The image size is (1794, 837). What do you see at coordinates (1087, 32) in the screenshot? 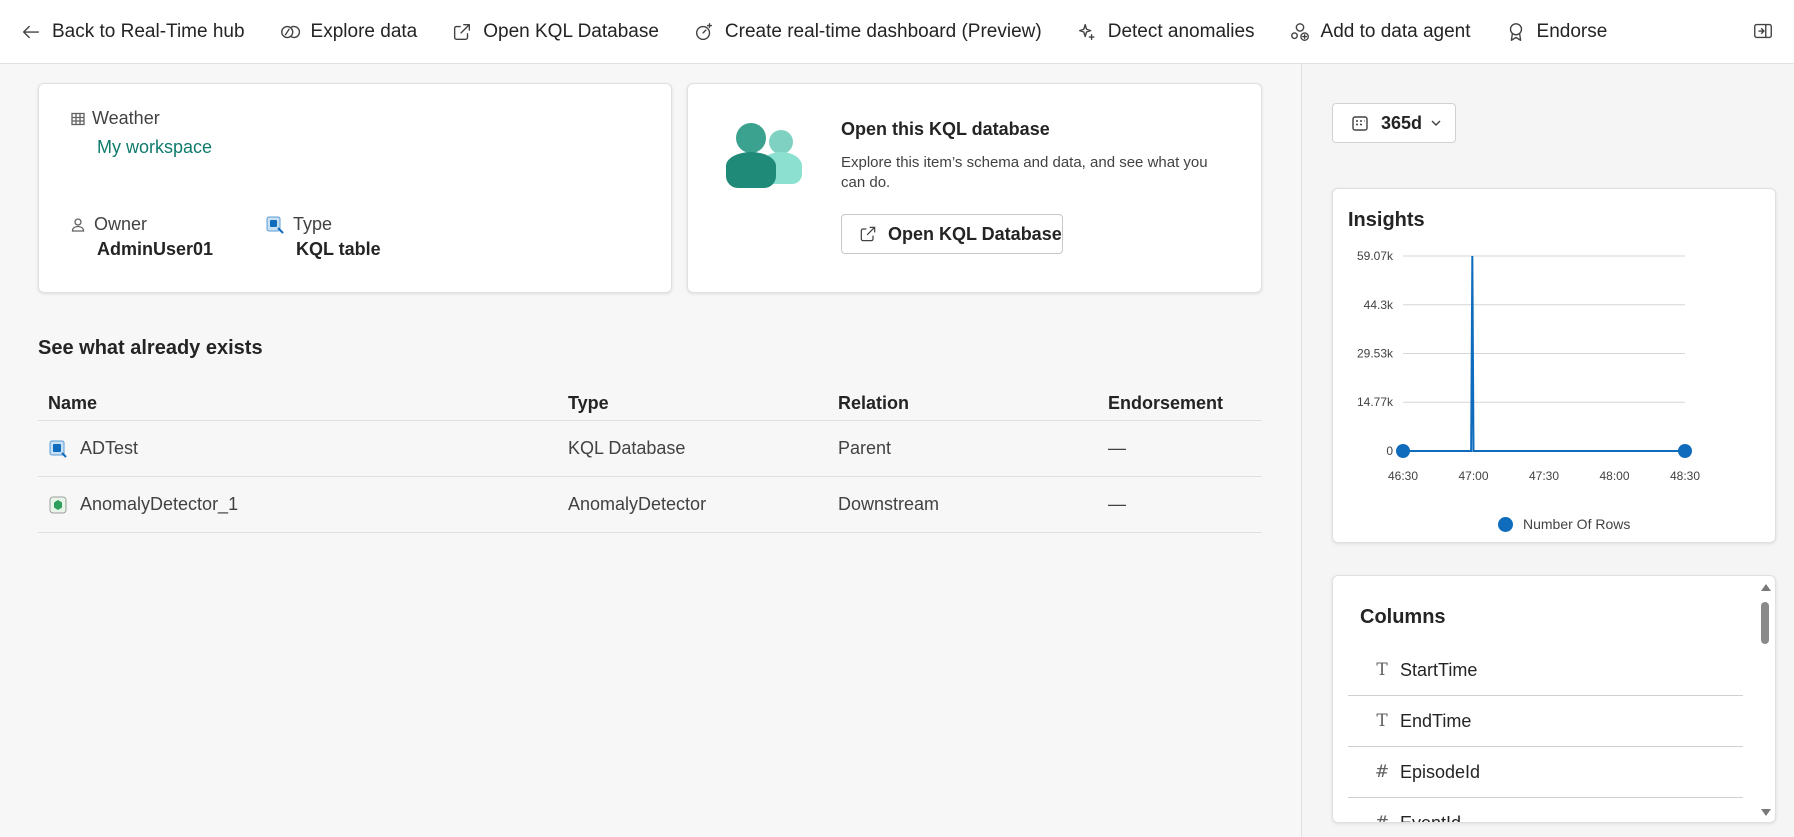
I see `sparkle-icon` at bounding box center [1087, 32].